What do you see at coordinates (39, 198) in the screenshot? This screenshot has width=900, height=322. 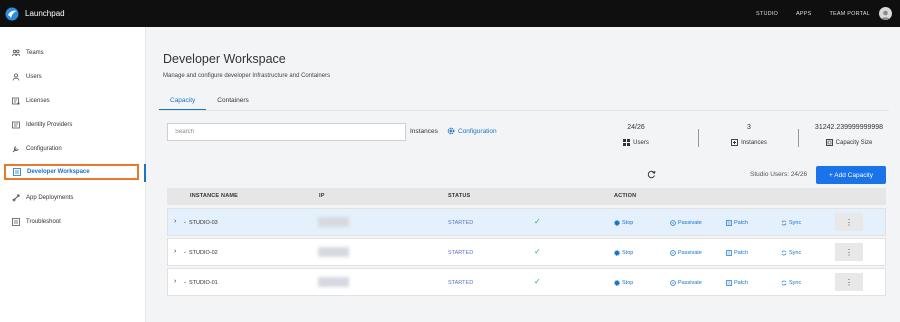 I see `sidebar-item-app-deployments: App Deployments` at bounding box center [39, 198].